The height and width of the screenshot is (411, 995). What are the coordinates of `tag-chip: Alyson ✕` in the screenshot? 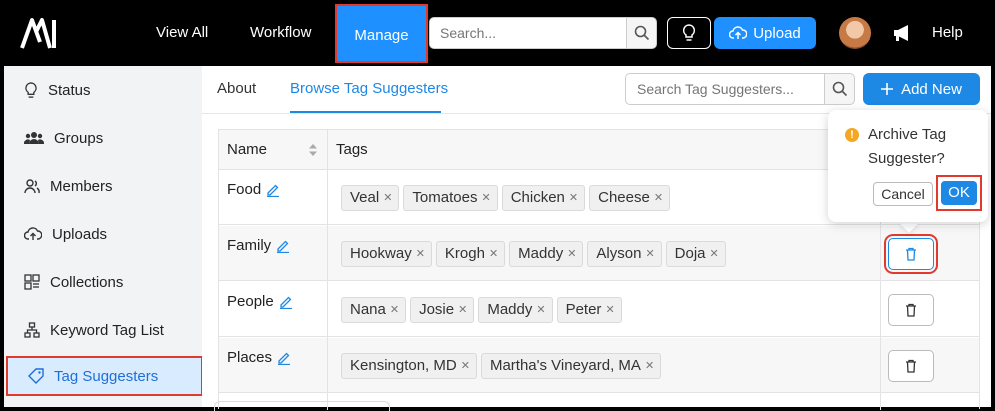 It's located at (624, 254).